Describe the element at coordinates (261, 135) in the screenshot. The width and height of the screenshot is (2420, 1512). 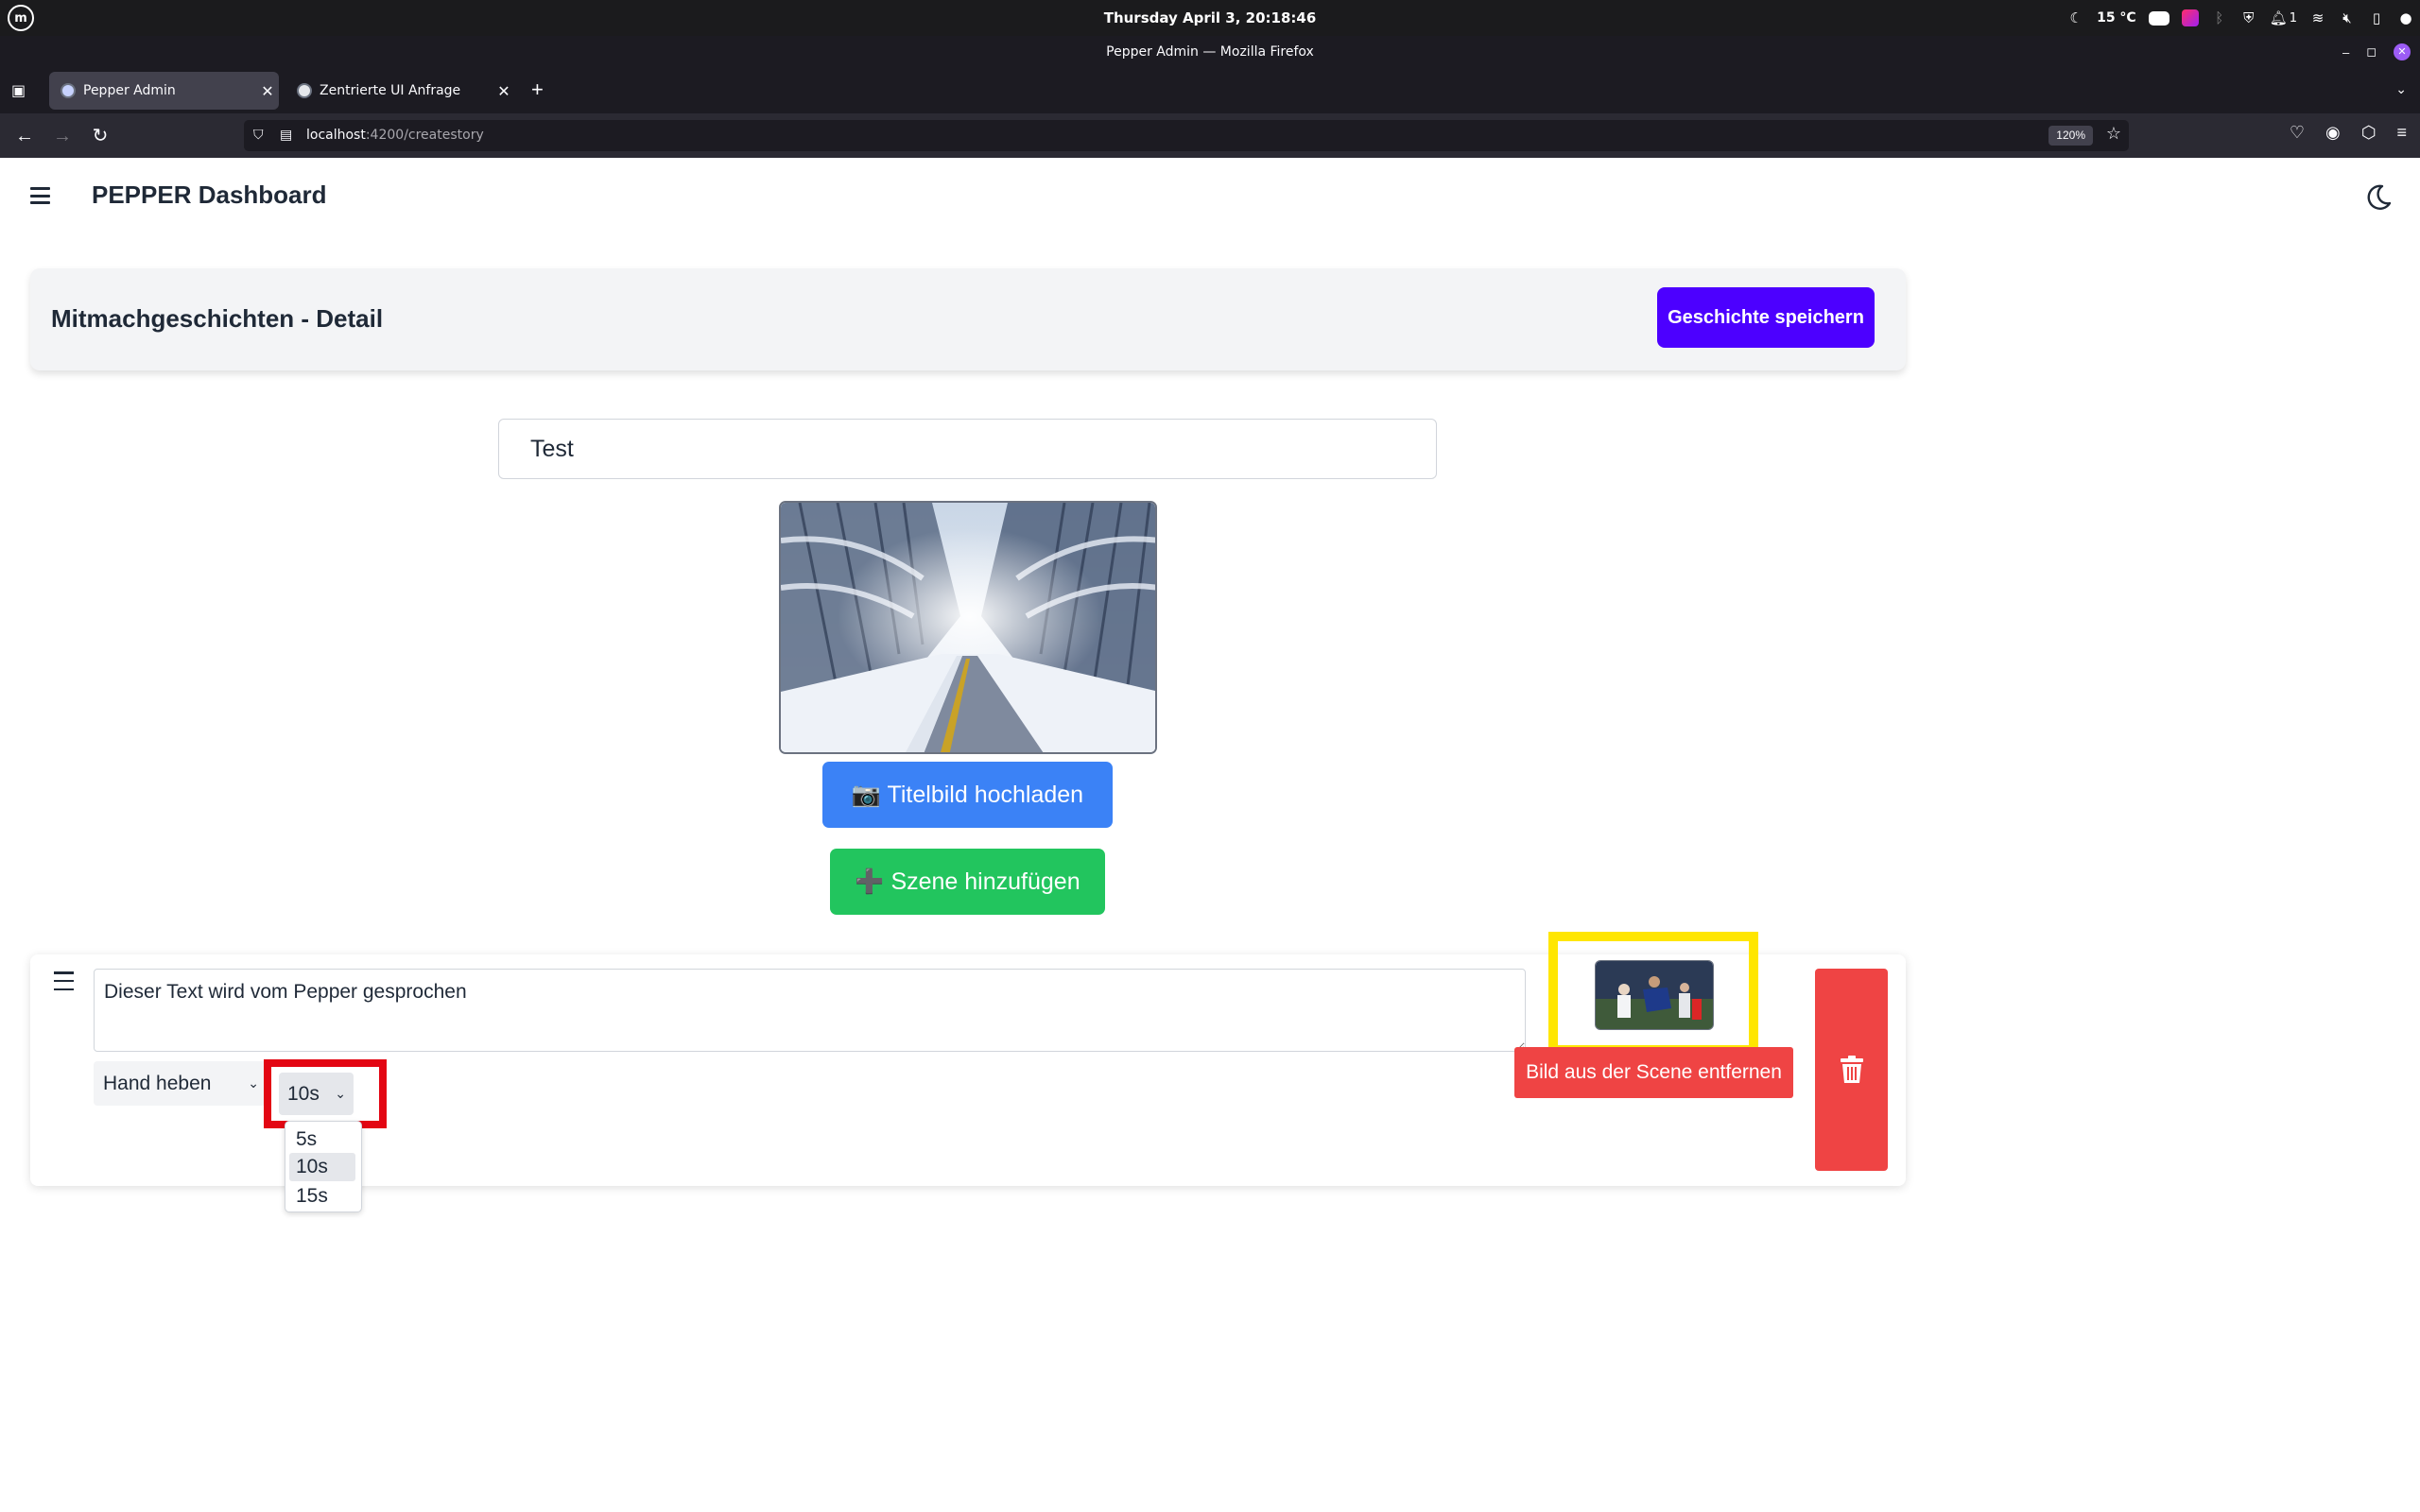
I see `tracking-shield-icon: ⛉` at that location.